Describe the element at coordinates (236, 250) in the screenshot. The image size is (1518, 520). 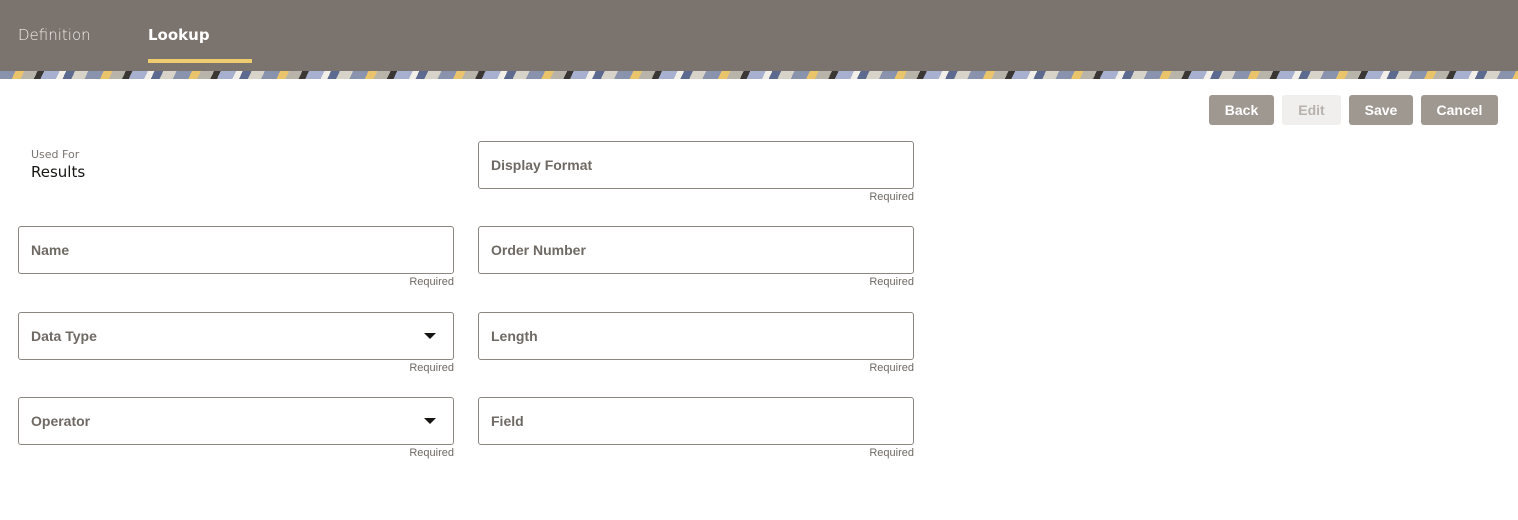
I see `name-field: Name` at that location.